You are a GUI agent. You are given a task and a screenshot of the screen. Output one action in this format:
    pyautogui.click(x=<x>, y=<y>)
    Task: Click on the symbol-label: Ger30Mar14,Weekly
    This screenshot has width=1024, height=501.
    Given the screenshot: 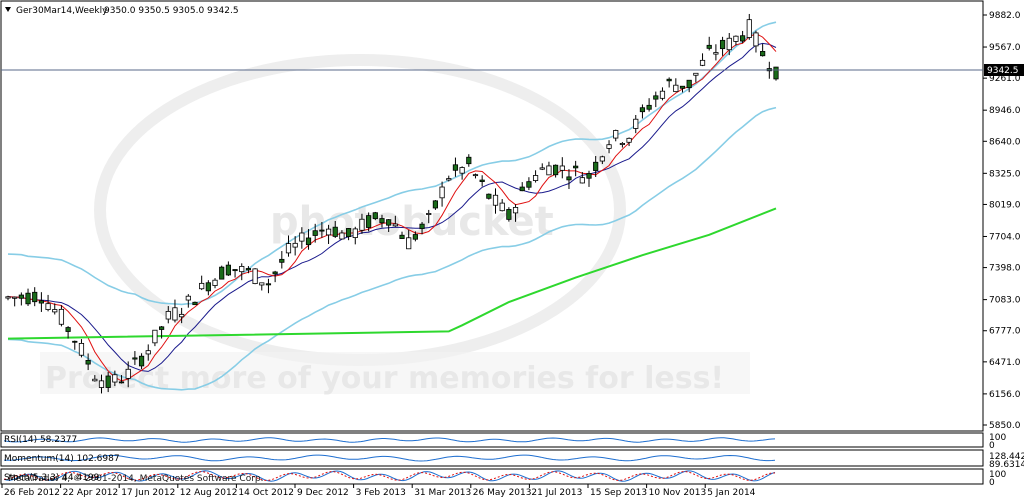 What is the action you would take?
    pyautogui.click(x=62, y=11)
    